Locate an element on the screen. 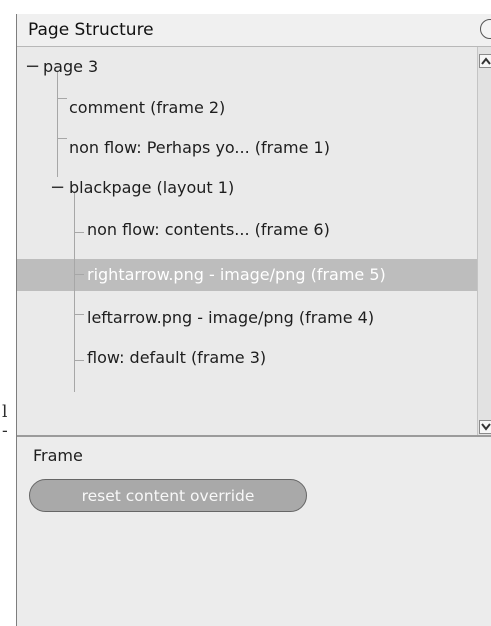 This screenshot has width=491, height=626. tree-node-non-flow-contents: non flow: contents... (frame 6) is located at coordinates (208, 230).